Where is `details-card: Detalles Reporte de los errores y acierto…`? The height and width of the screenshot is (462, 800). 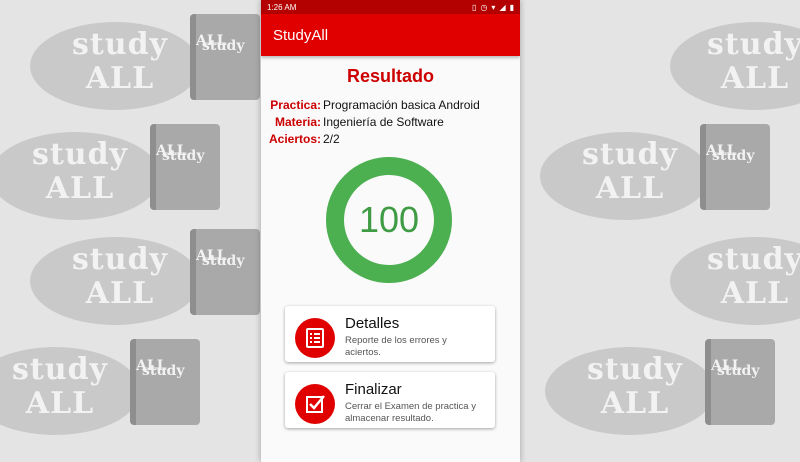 details-card: Detalles Reporte de los errores y acierto… is located at coordinates (390, 334).